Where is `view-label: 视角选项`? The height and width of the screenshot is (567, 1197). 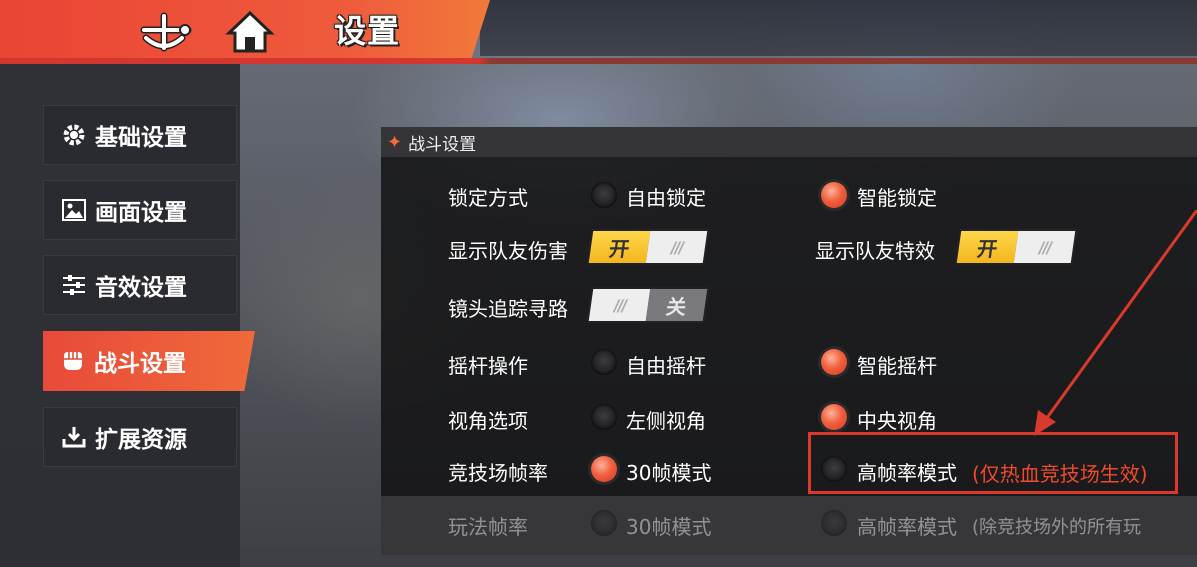 view-label: 视角选项 is located at coordinates (488, 421).